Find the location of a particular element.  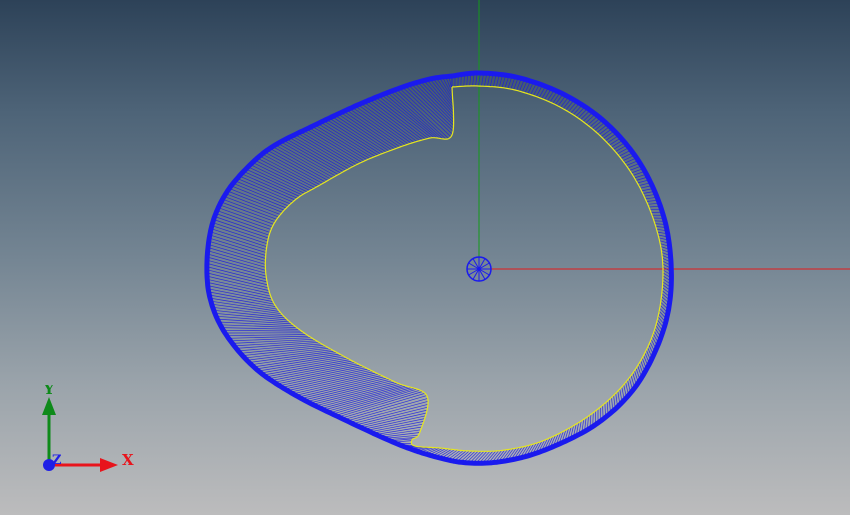

center-point-marker is located at coordinates (479, 269).